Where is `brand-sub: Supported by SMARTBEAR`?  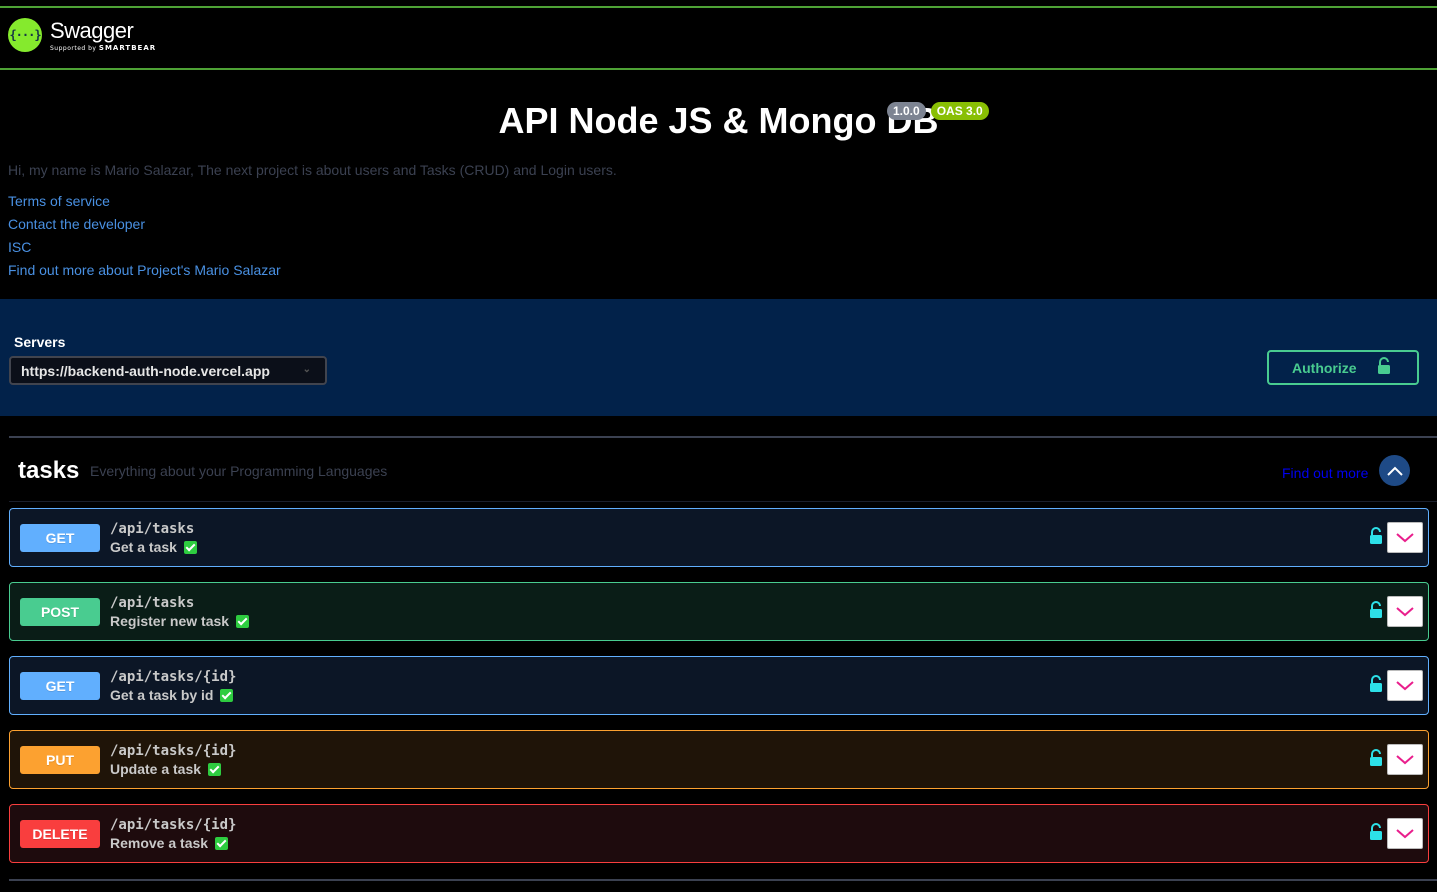 brand-sub: Supported by SMARTBEAR is located at coordinates (103, 48).